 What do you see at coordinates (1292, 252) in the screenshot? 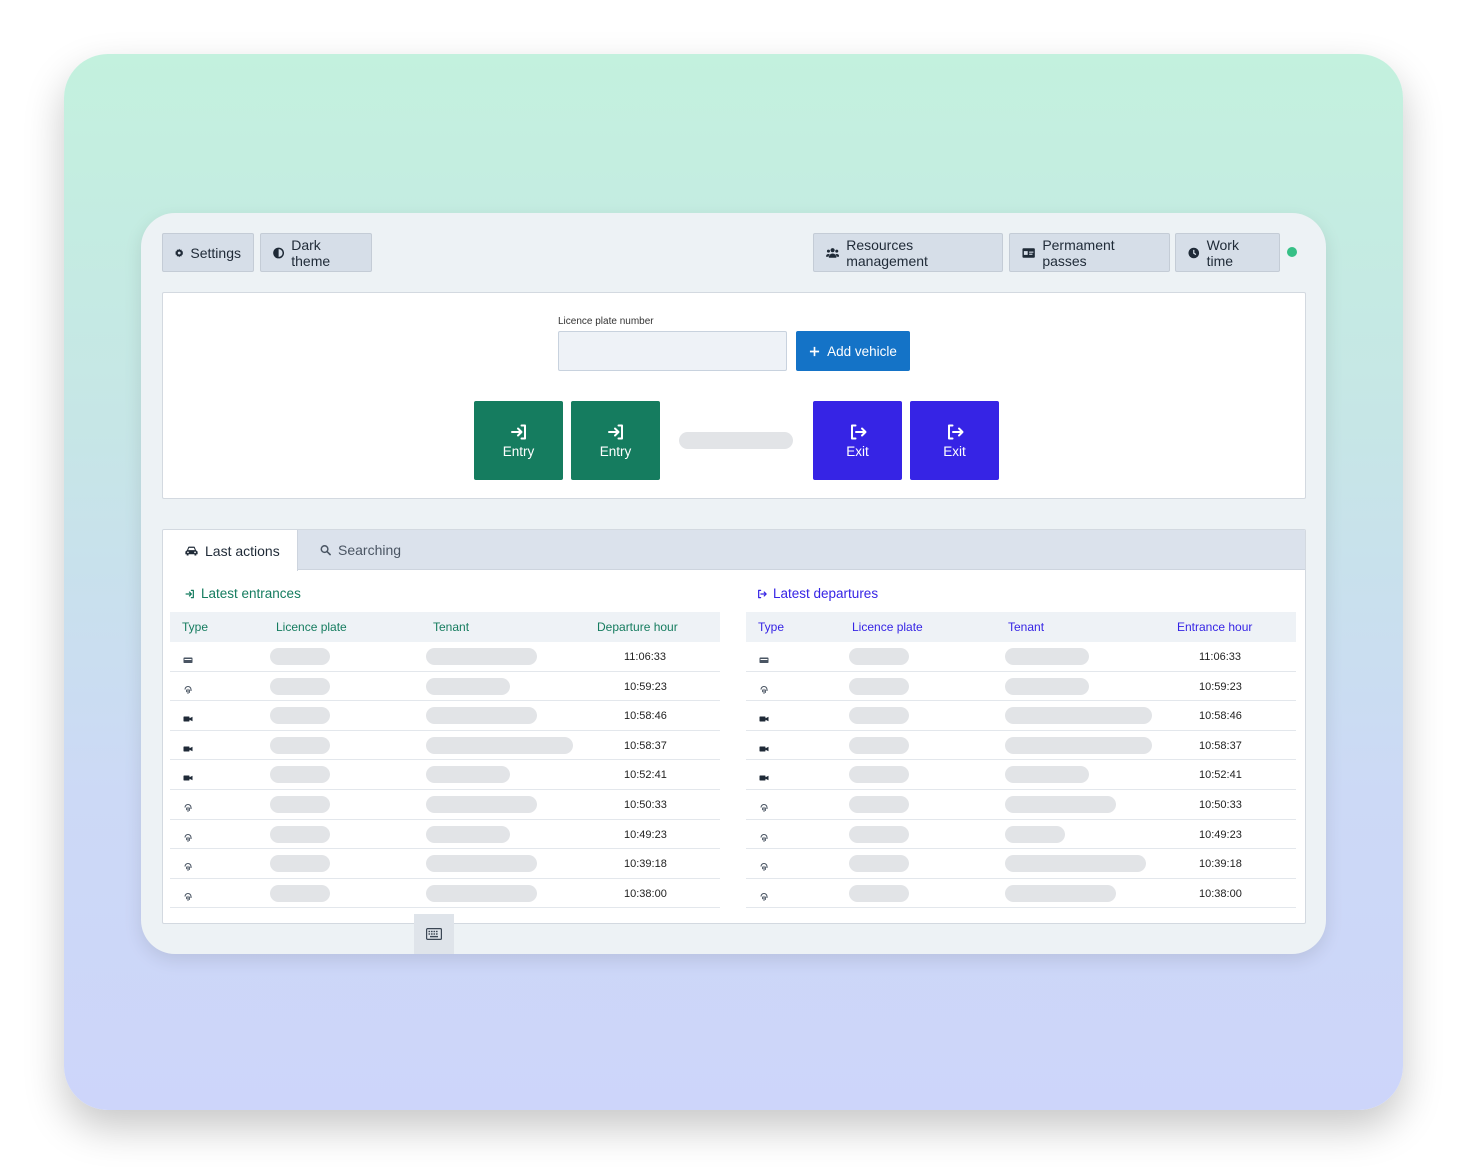
I see `status-indicator` at bounding box center [1292, 252].